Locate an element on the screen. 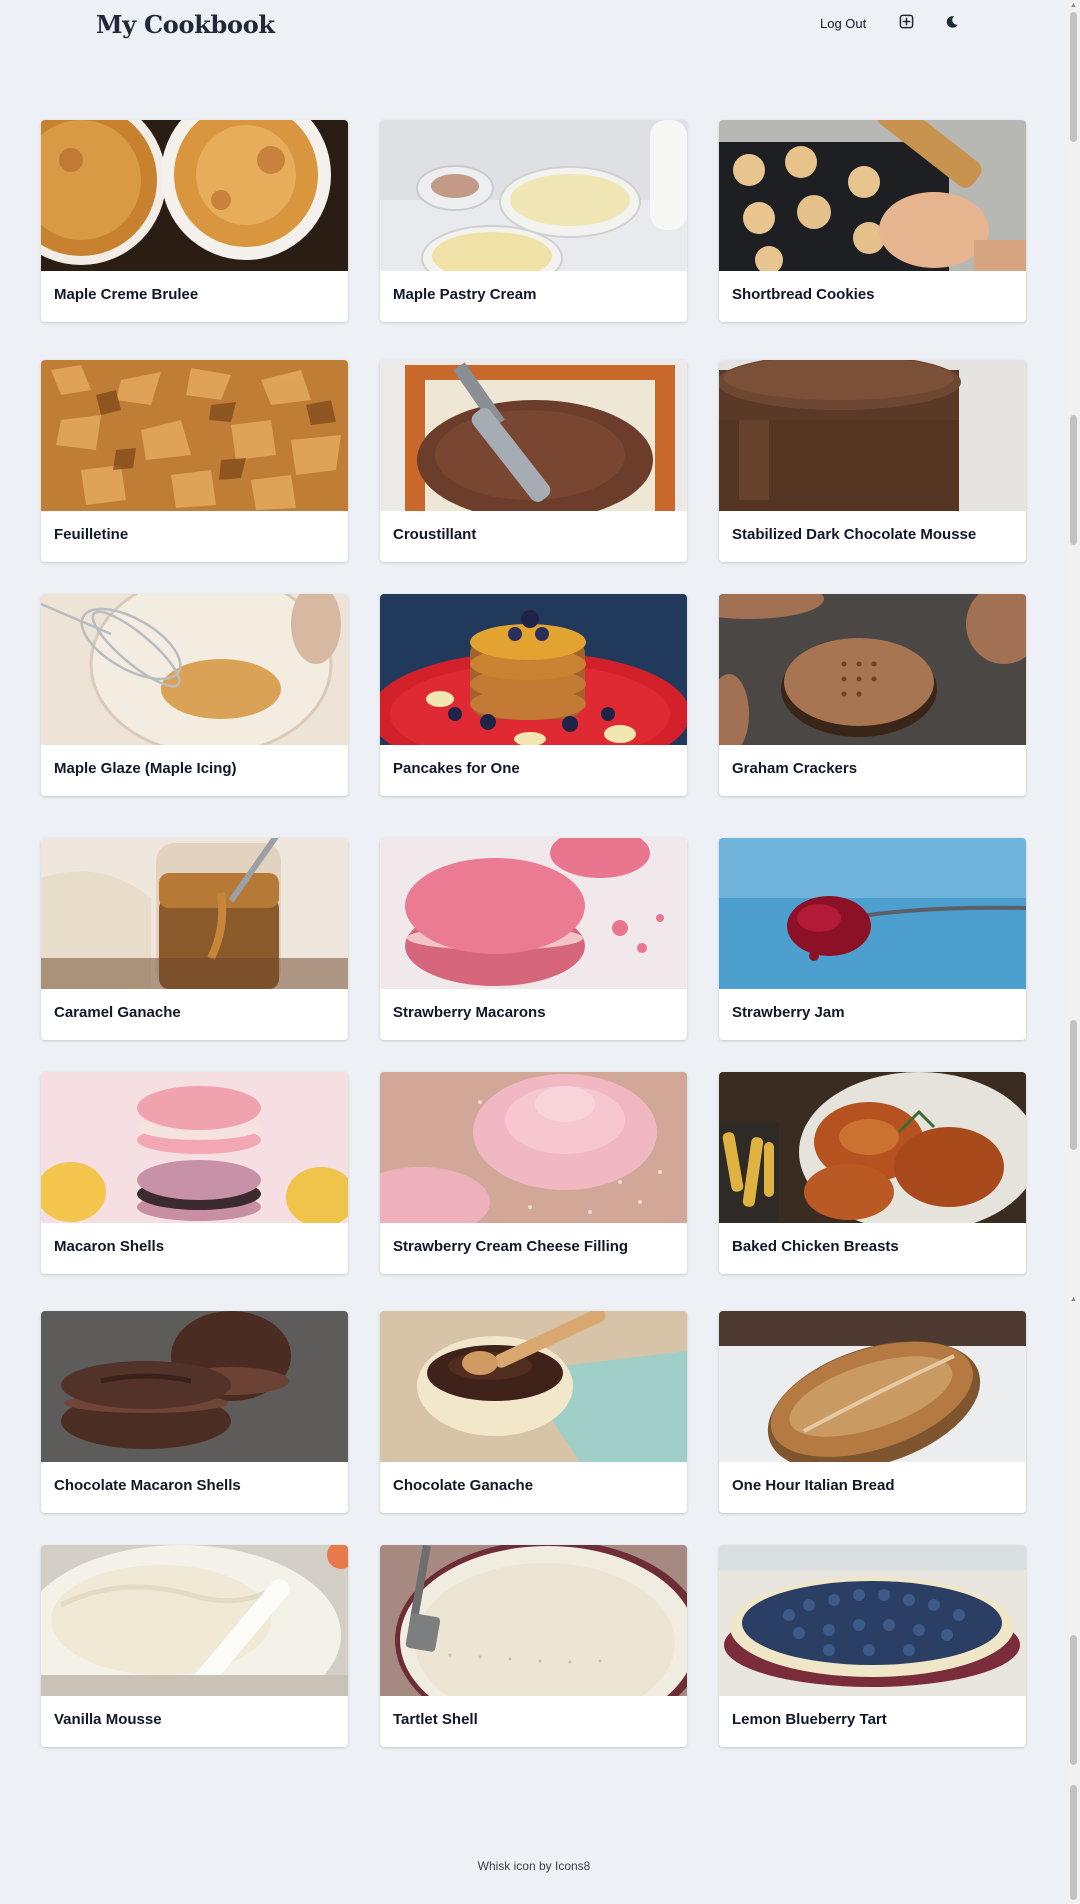 The height and width of the screenshot is (1904, 1080). recipe-title: Chocolate Ganache is located at coordinates (463, 1485).